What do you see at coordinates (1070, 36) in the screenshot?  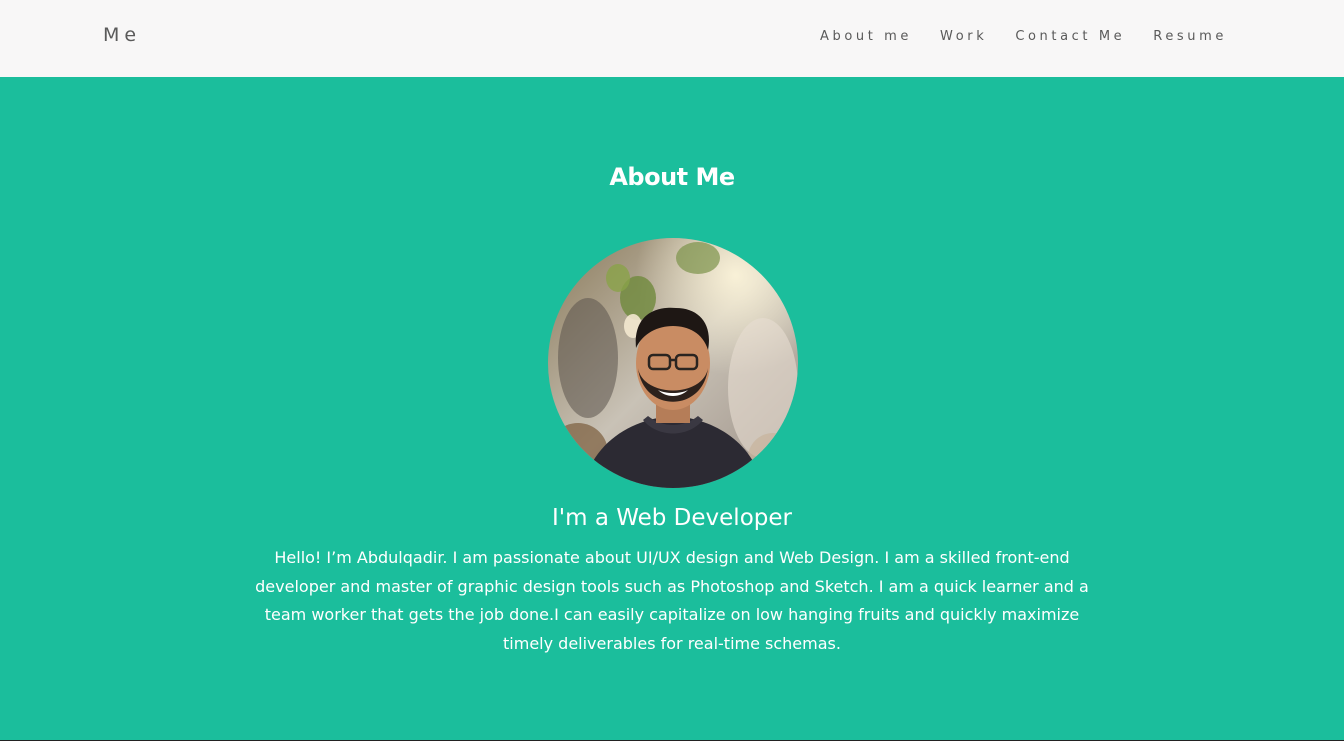 I see `nav-link-contact-me: Contact Me` at bounding box center [1070, 36].